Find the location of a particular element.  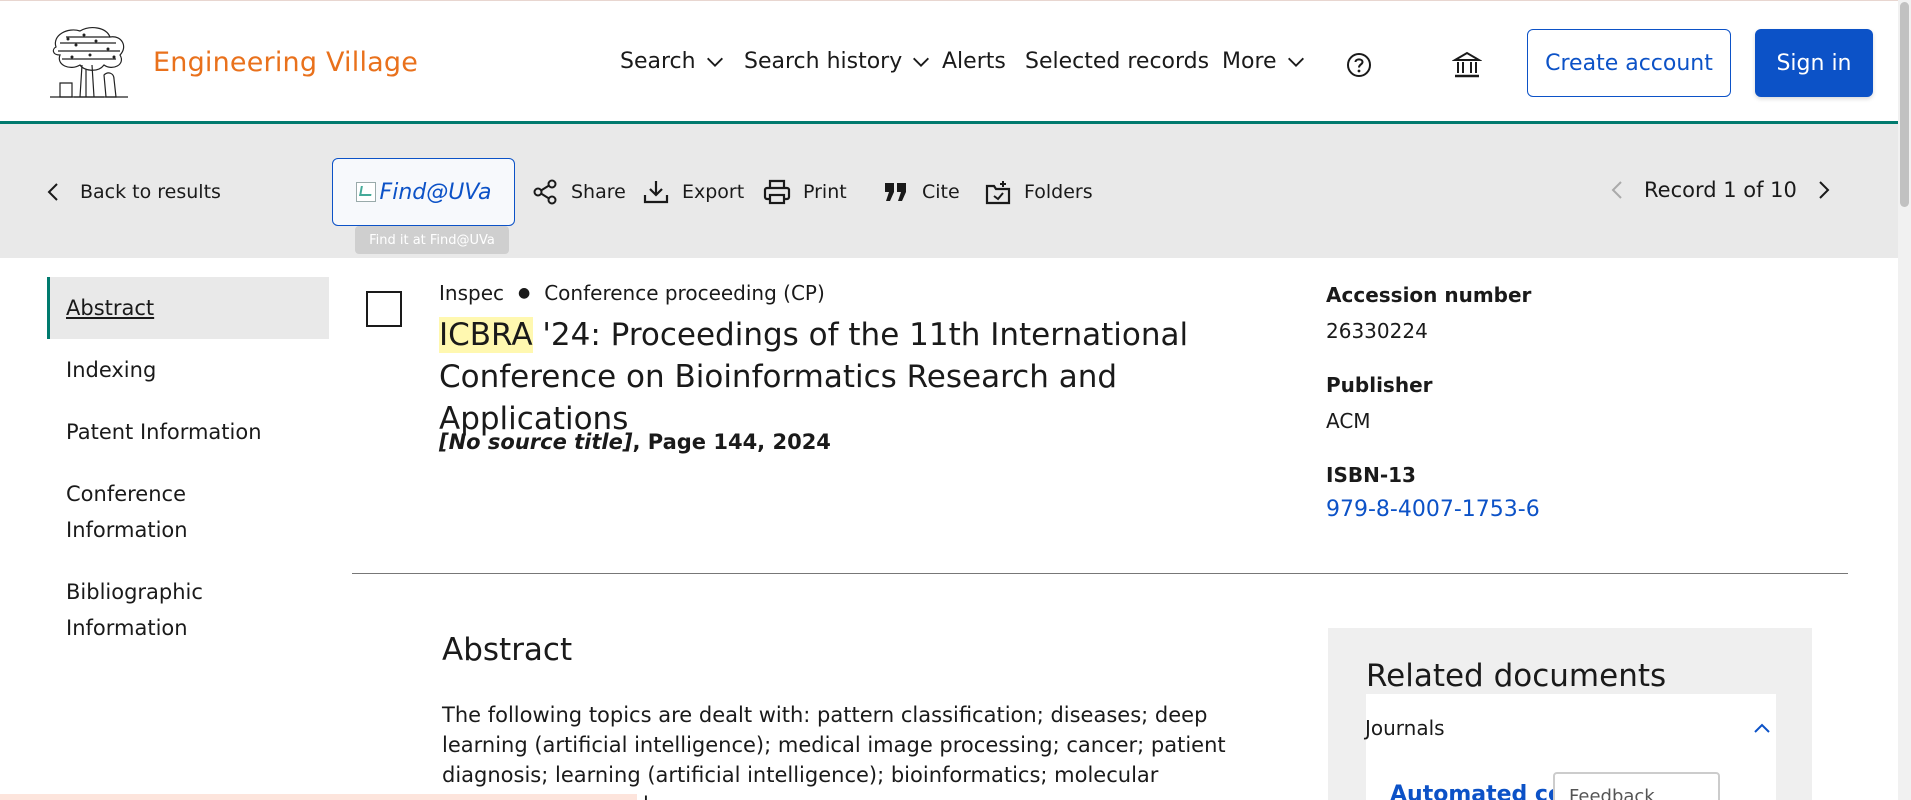

back-to-results-link: Back to results is located at coordinates (130, 192).